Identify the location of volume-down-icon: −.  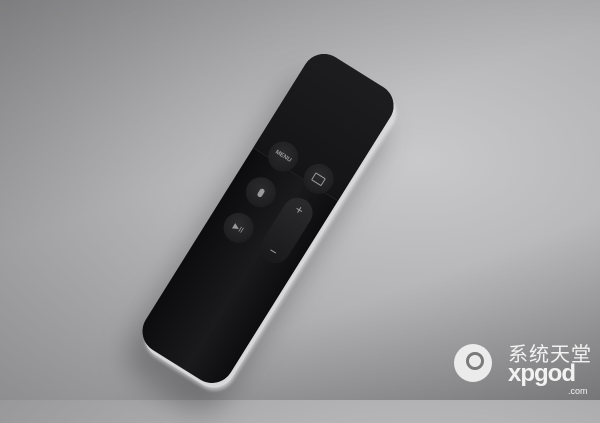
(273, 251).